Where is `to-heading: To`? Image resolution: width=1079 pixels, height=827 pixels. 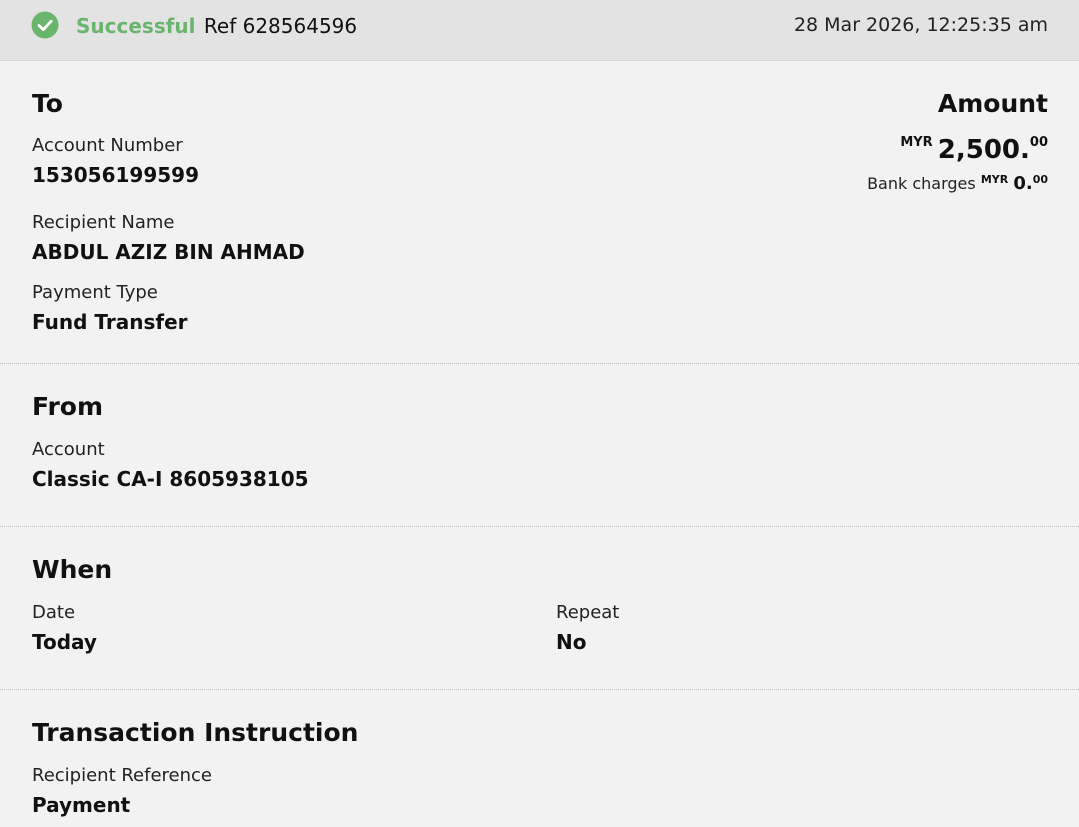
to-heading: To is located at coordinates (47, 103).